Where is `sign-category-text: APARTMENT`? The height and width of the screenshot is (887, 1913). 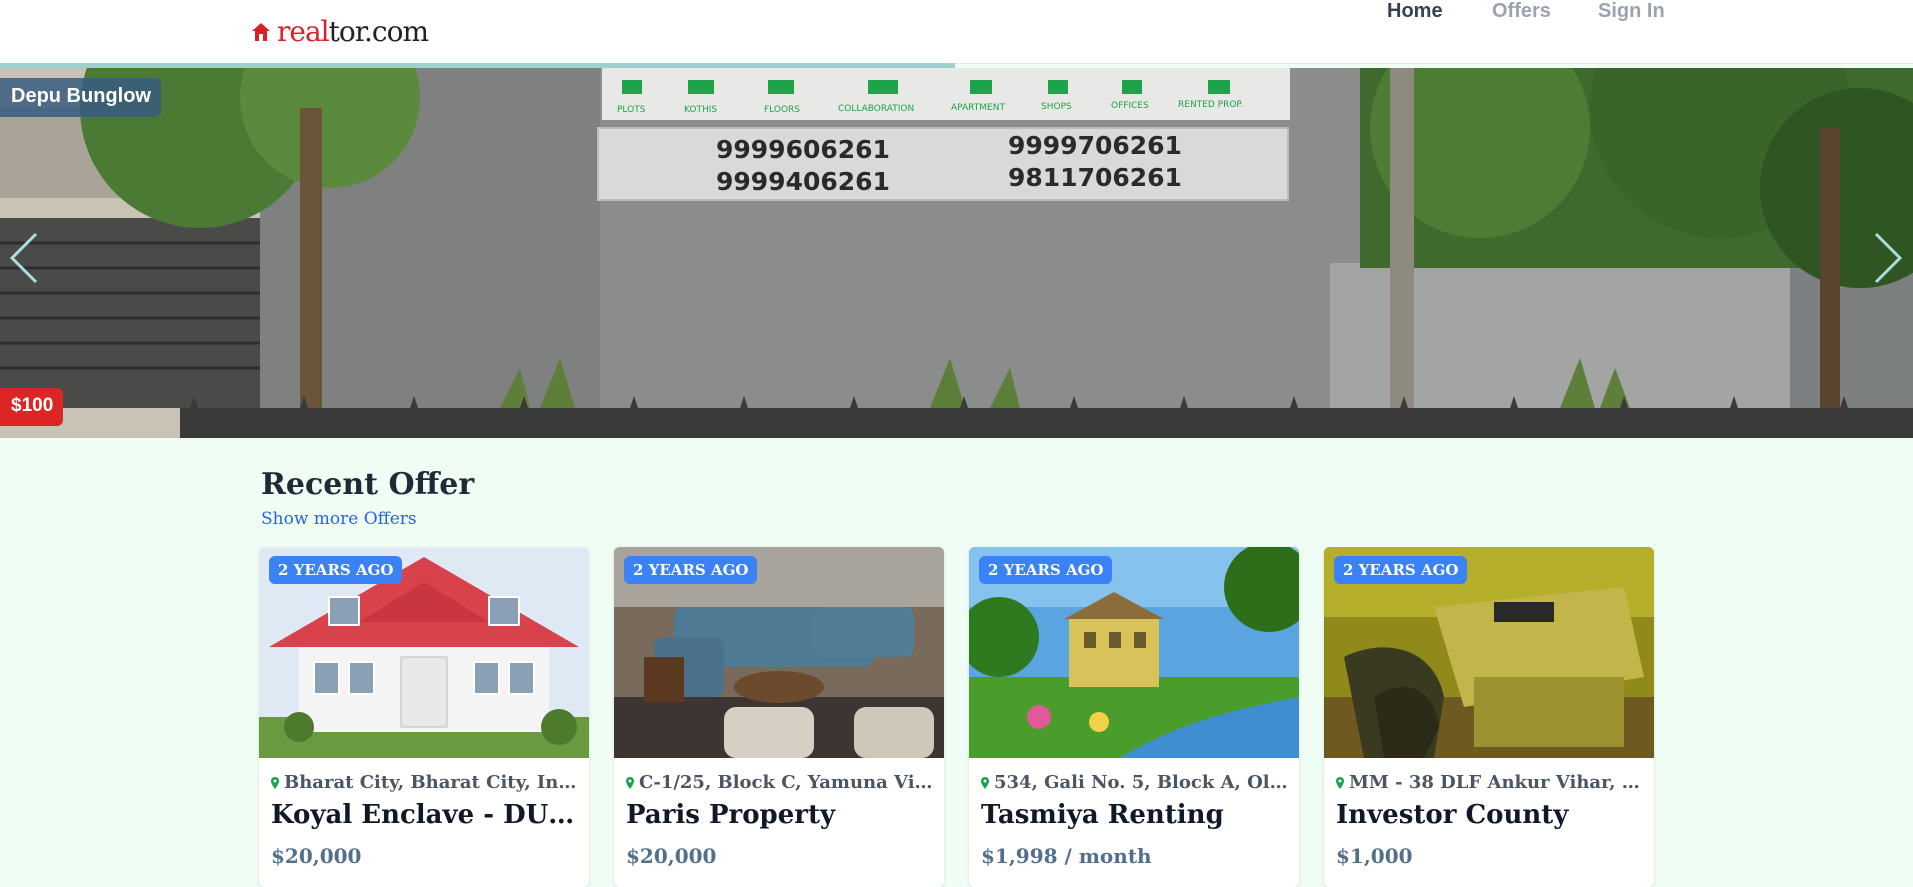 sign-category-text: APARTMENT is located at coordinates (978, 108).